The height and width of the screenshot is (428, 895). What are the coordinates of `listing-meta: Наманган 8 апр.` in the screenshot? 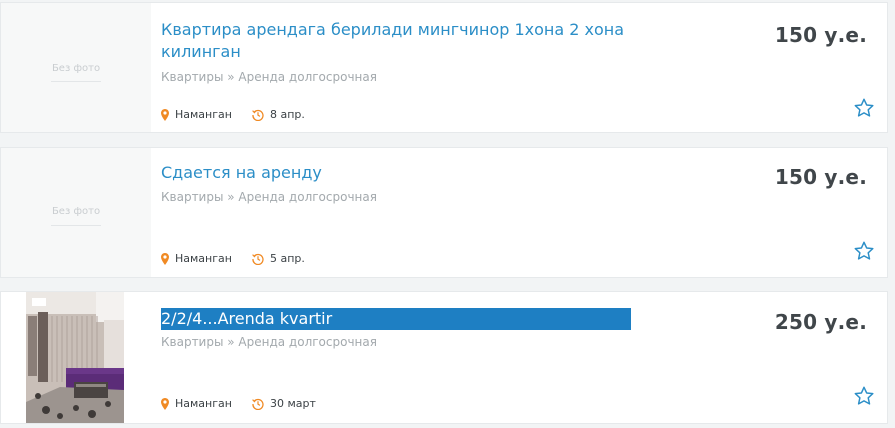 It's located at (233, 114).